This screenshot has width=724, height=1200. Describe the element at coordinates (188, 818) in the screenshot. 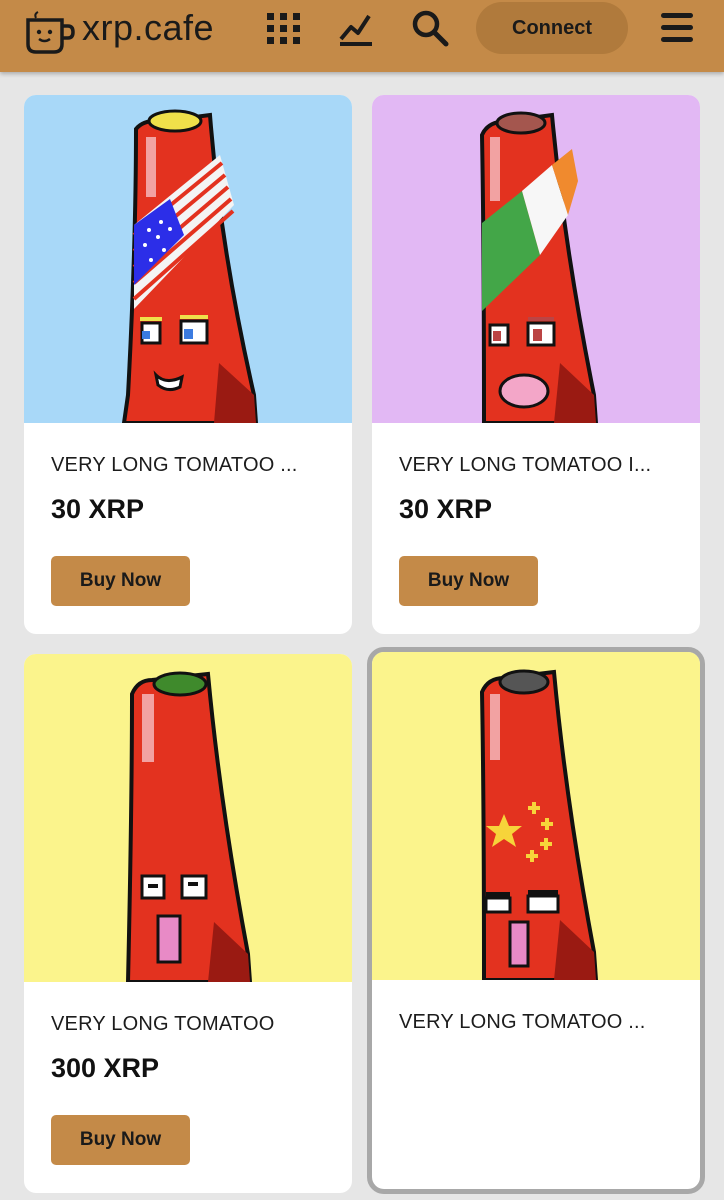

I see `nft-image-tomato-plain` at that location.